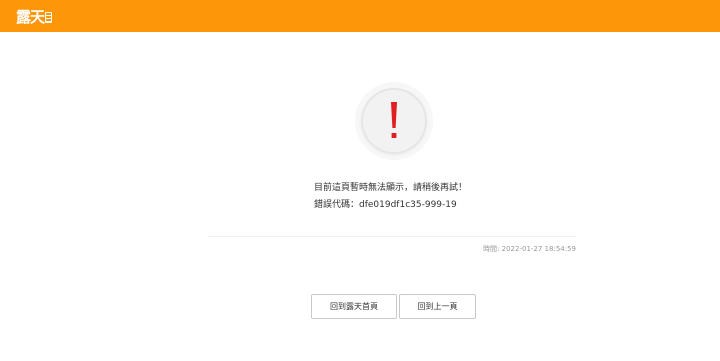  I want to click on logo-text: 露天, so click(30, 17).